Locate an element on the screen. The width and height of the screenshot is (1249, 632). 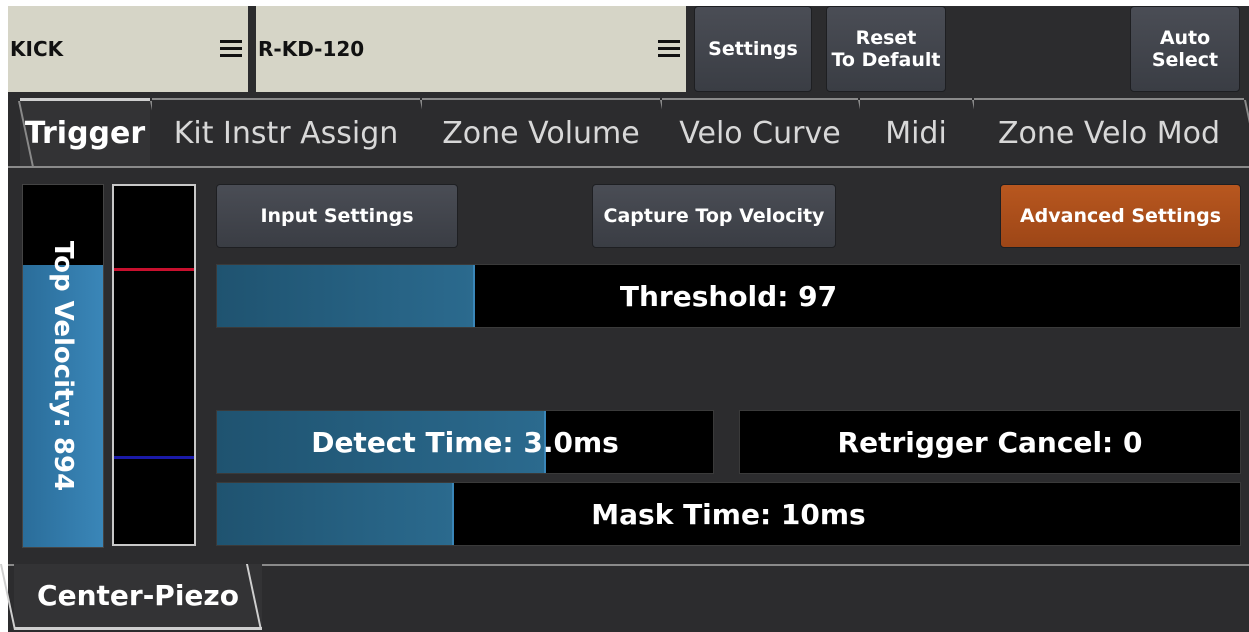
detect-time-label: Detect Time: 3.0ms is located at coordinates (465, 442).